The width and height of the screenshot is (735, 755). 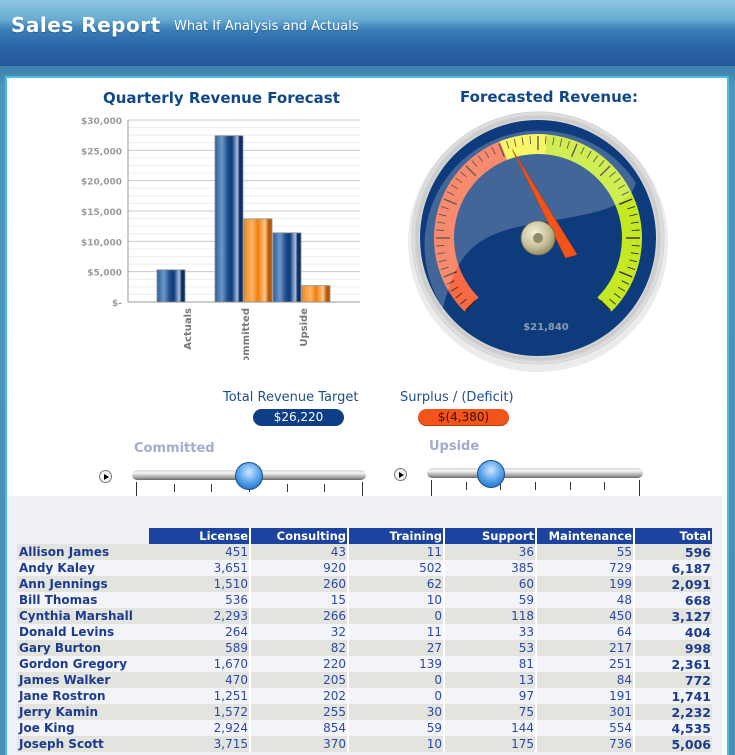 I want to click on table-row: Ann Jennings 1,510 260 62 60 199 2,091, so click(x=364, y=584).